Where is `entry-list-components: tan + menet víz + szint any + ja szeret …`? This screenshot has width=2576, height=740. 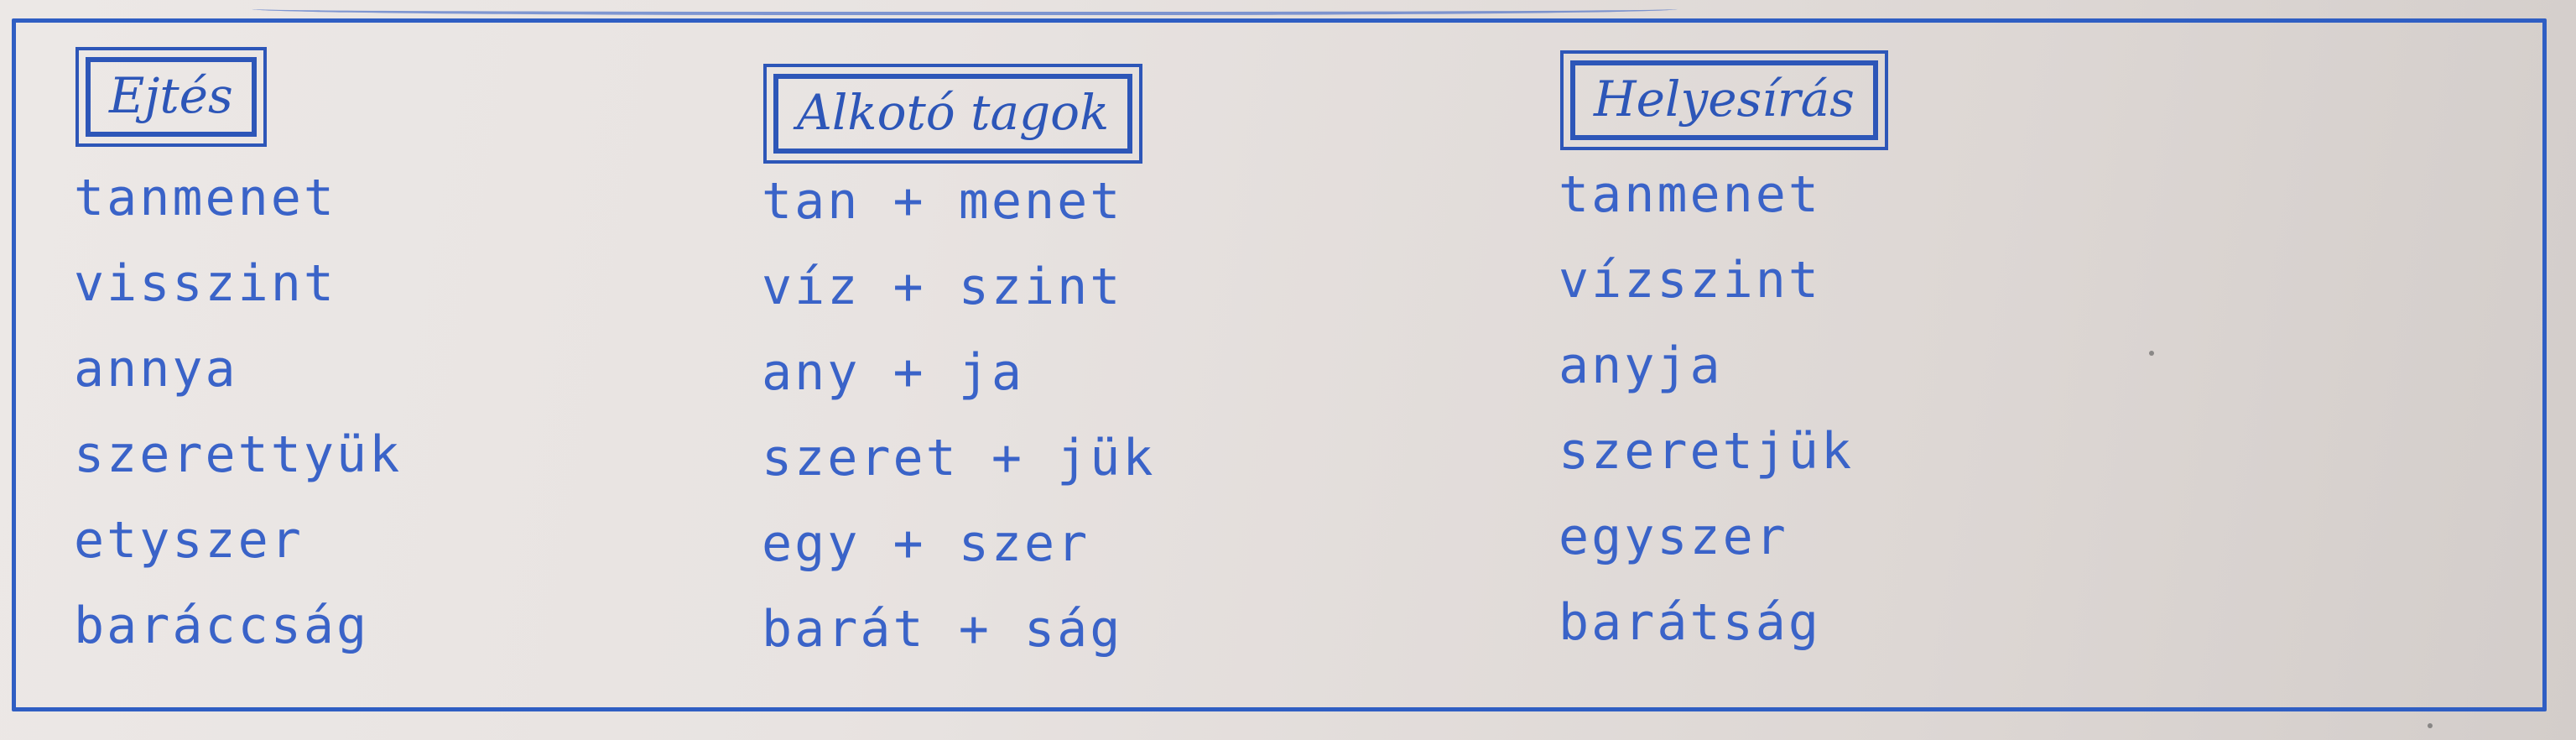 entry-list-components: tan + menet víz + szint any + ja szeret … is located at coordinates (958, 415).